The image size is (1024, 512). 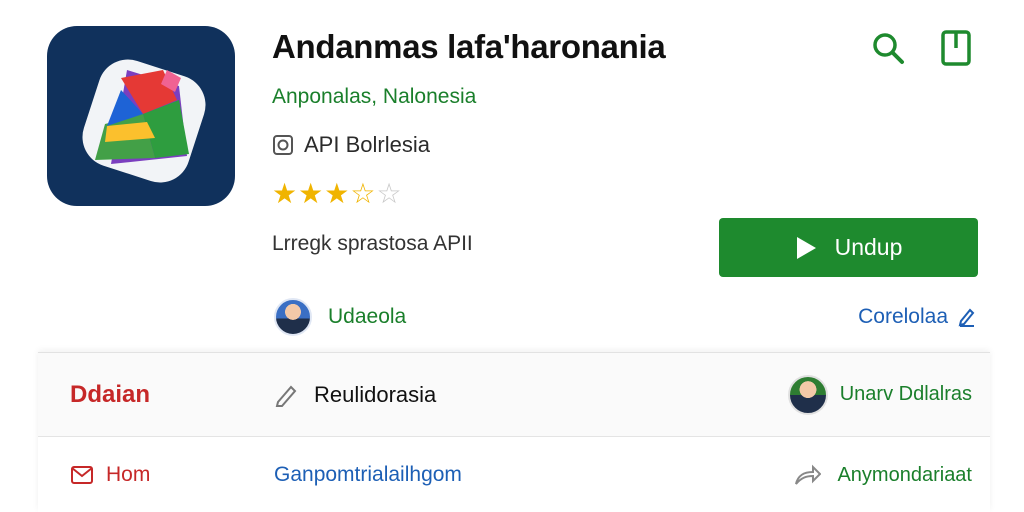 I want to click on search-button, so click(x=888, y=48).